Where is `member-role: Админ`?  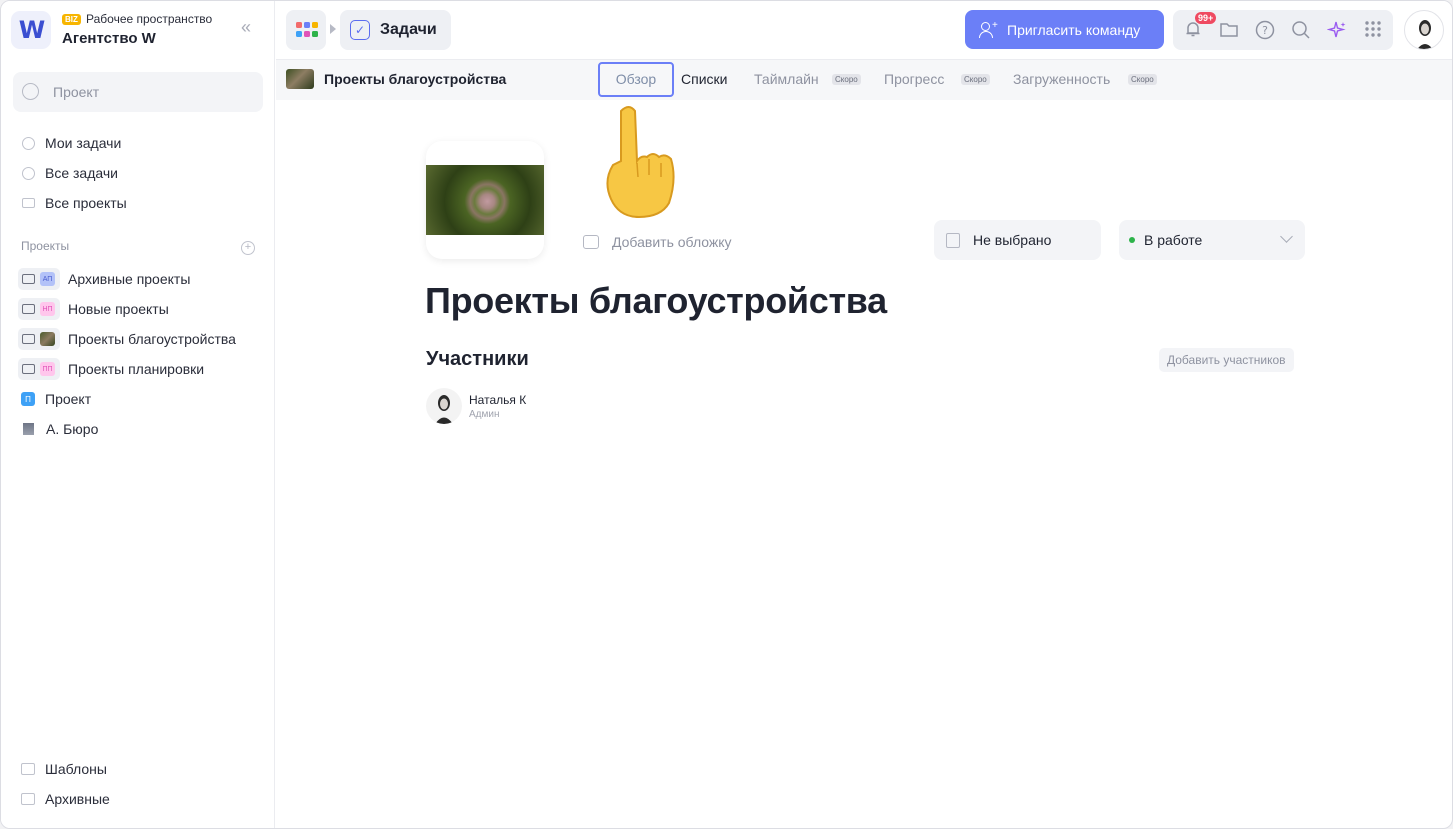 member-role: Админ is located at coordinates (484, 414).